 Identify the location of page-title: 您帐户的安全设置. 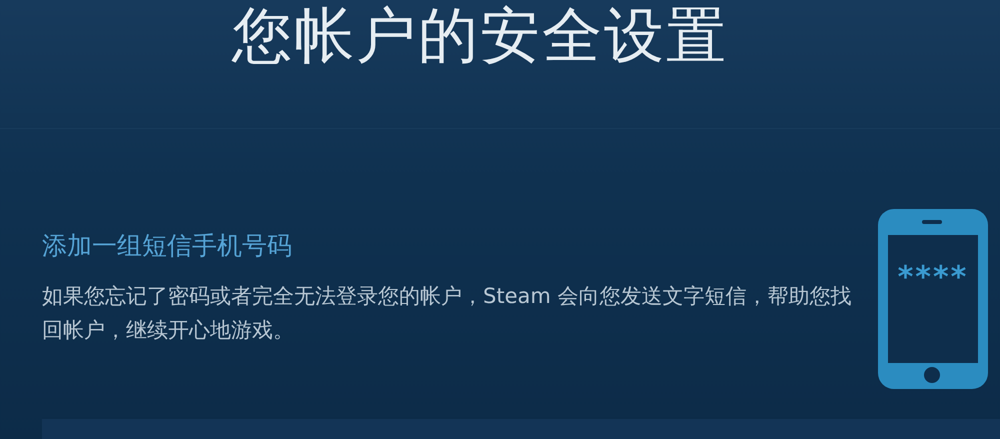
(479, 36).